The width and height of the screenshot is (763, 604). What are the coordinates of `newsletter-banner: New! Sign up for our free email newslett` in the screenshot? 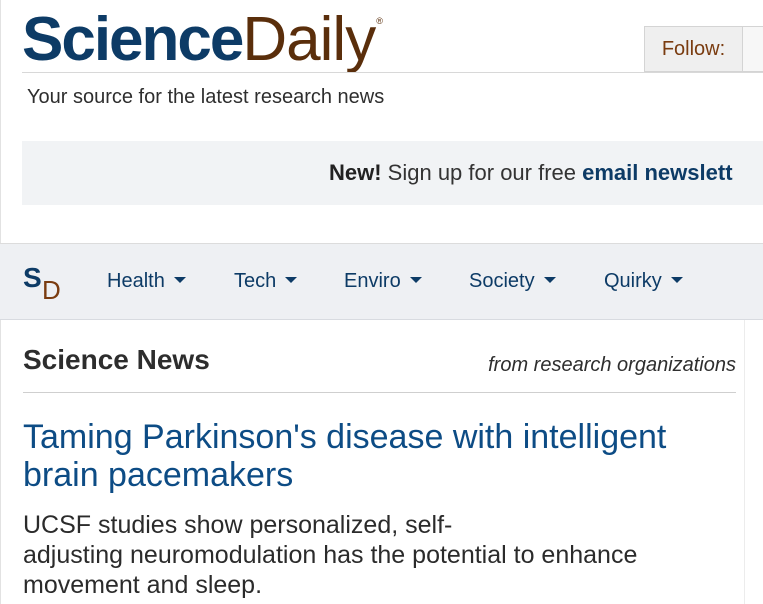 It's located at (392, 173).